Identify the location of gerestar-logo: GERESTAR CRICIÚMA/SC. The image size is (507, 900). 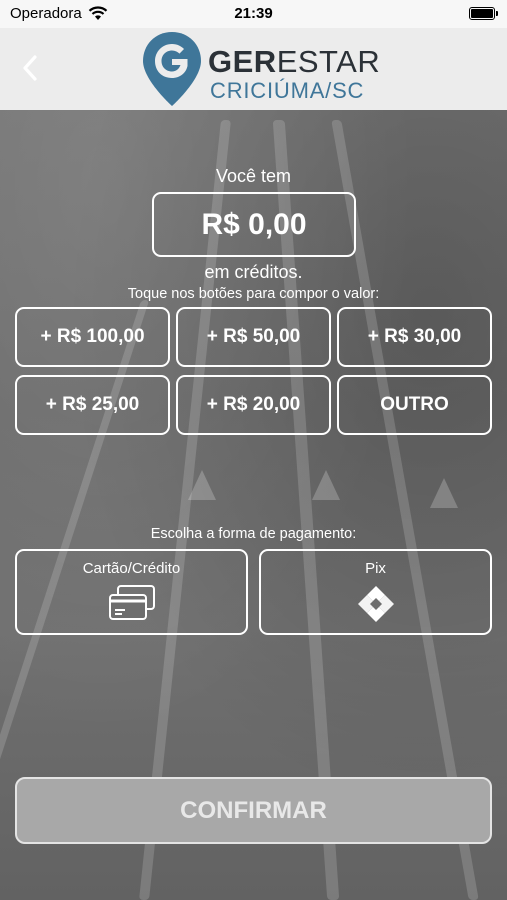
(260, 69).